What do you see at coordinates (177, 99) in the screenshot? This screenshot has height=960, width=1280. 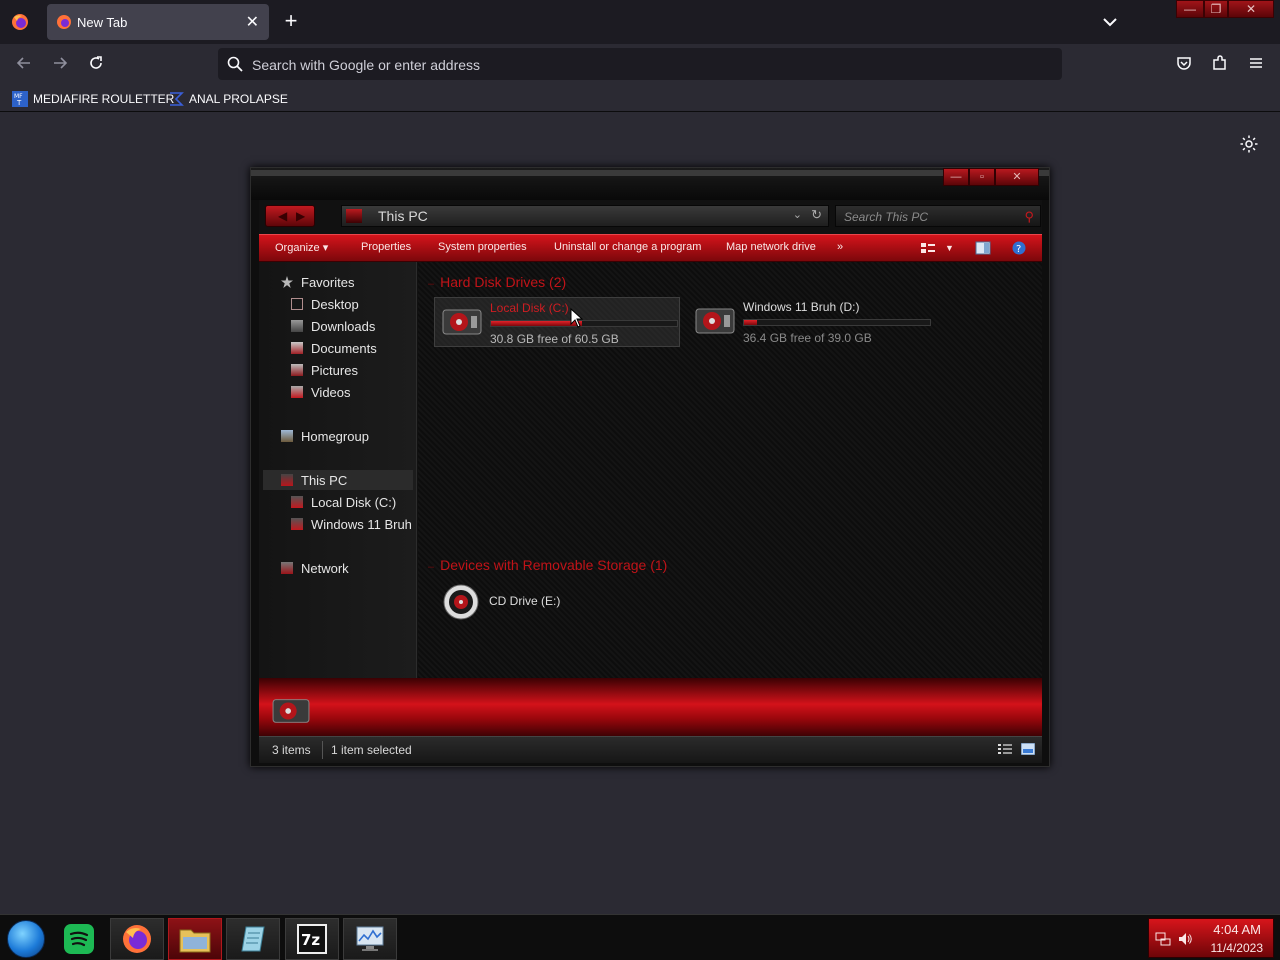 I see `sigma-icon` at bounding box center [177, 99].